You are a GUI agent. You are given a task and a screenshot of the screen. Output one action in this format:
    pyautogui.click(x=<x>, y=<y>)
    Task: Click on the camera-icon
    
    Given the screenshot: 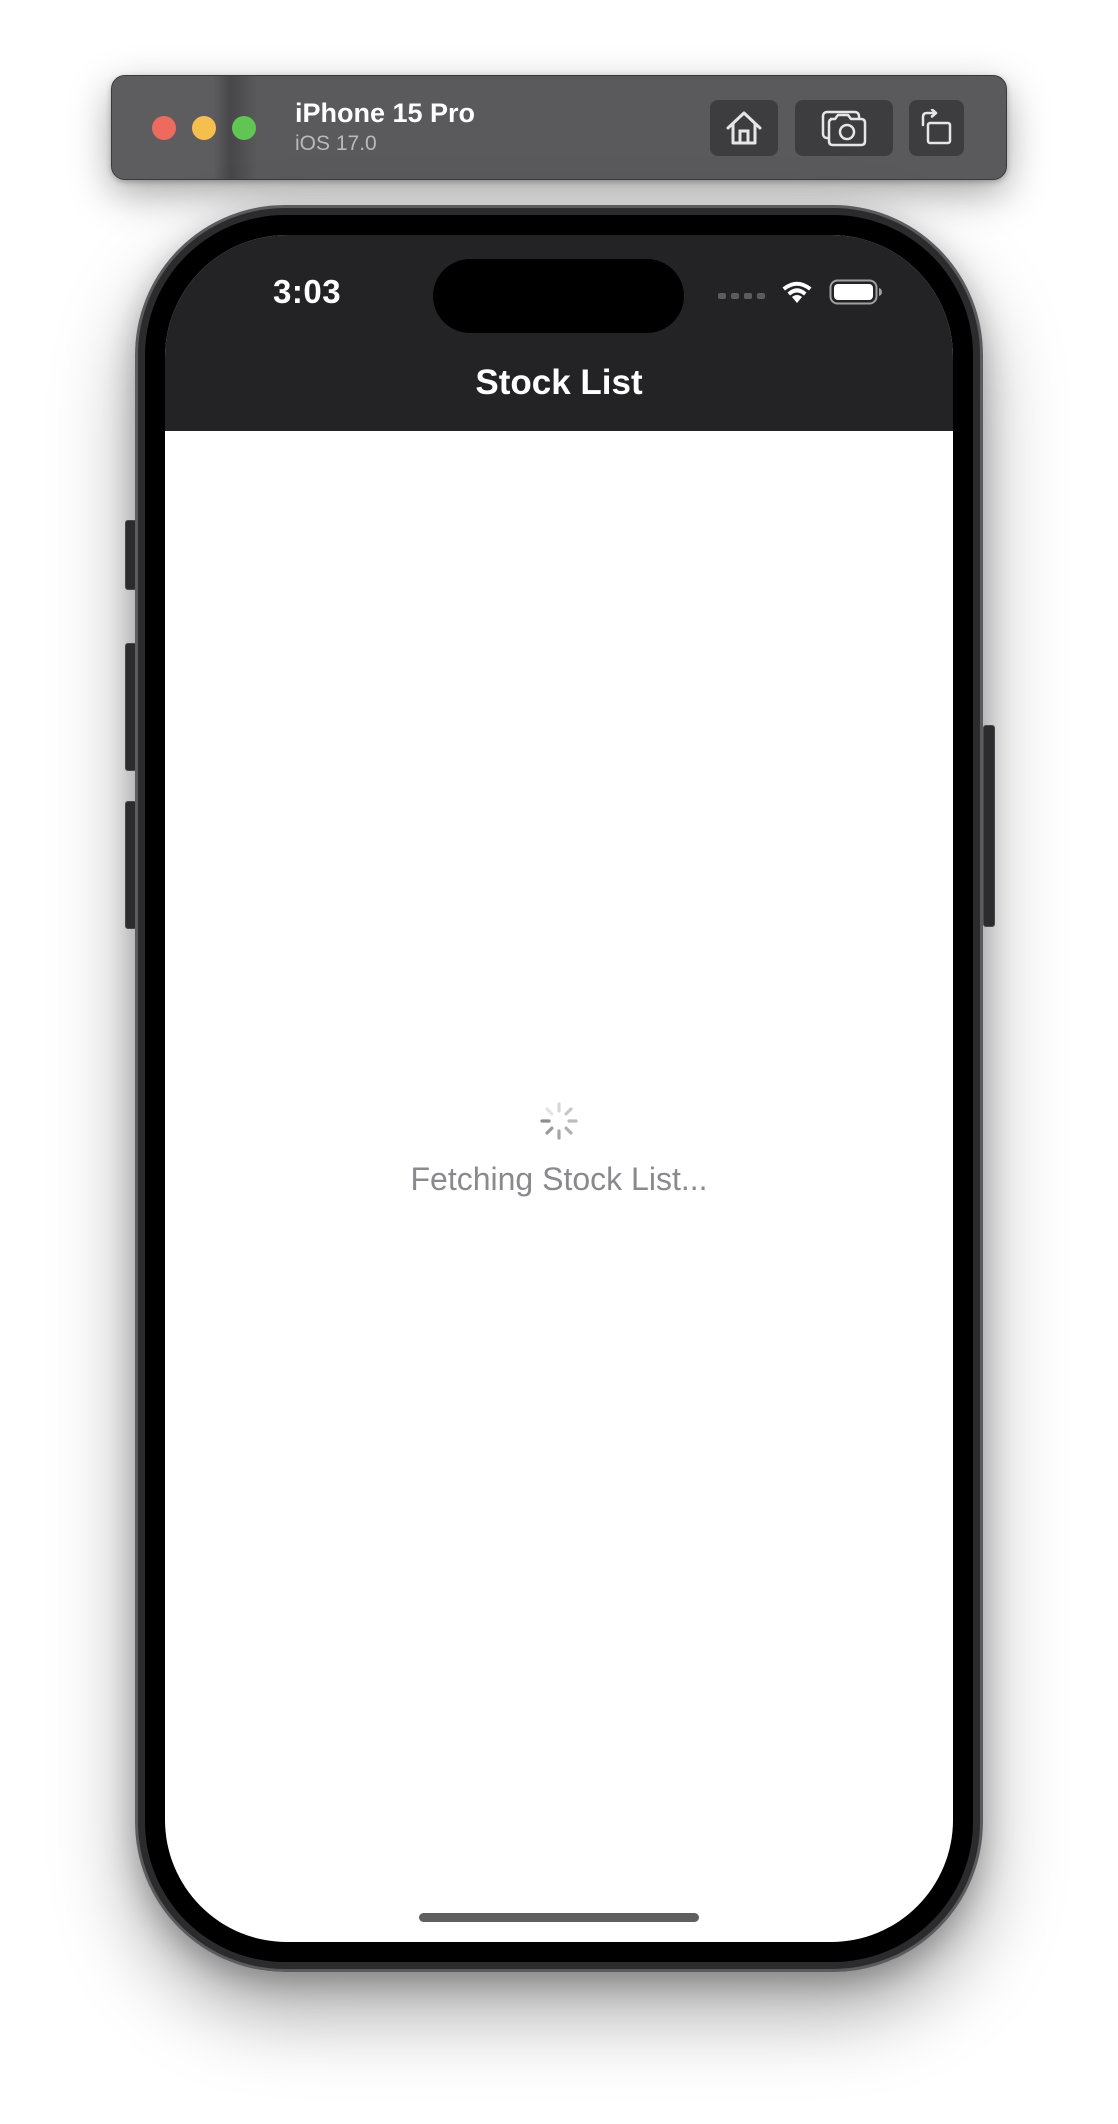 What is the action you would take?
    pyautogui.click(x=844, y=128)
    